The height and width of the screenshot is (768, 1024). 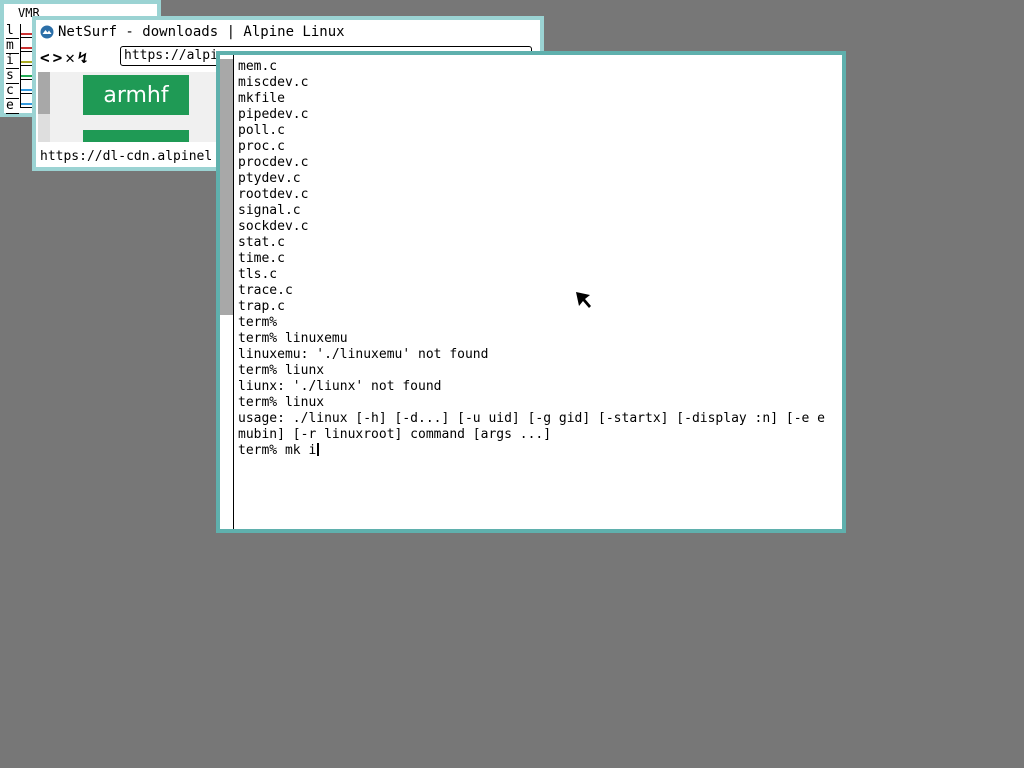 I want to click on stats-label: i, so click(x=12, y=61).